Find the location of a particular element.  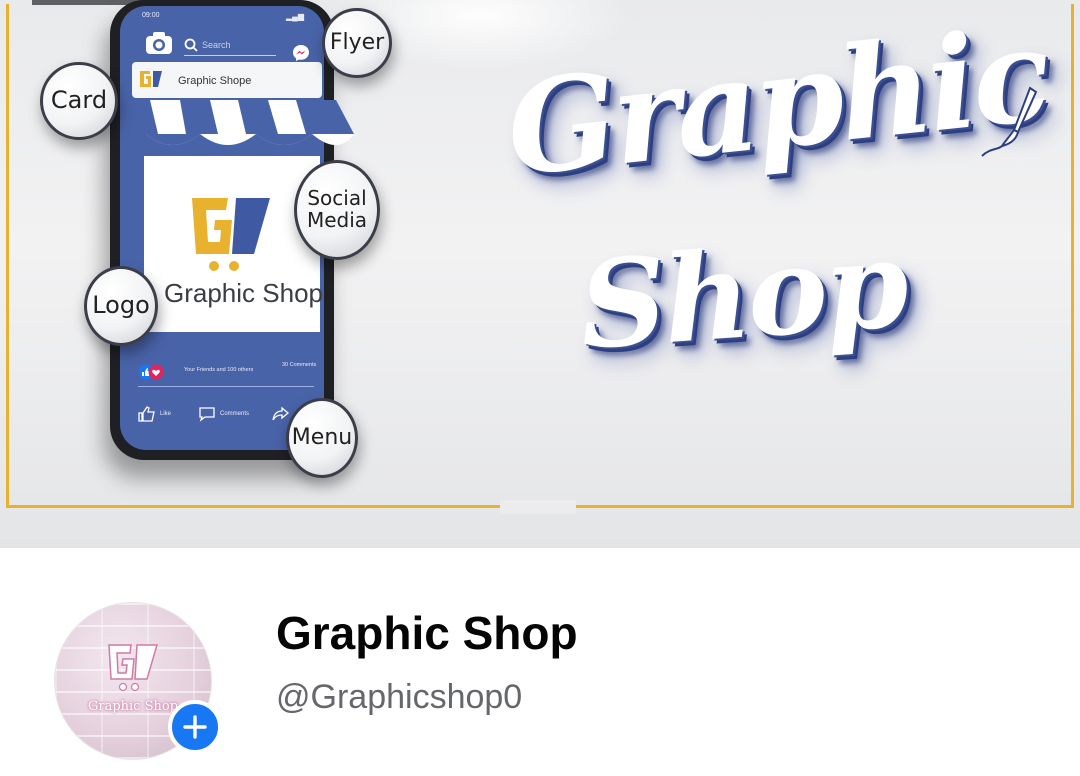

phone-like-action: Like is located at coordinates (154, 414).